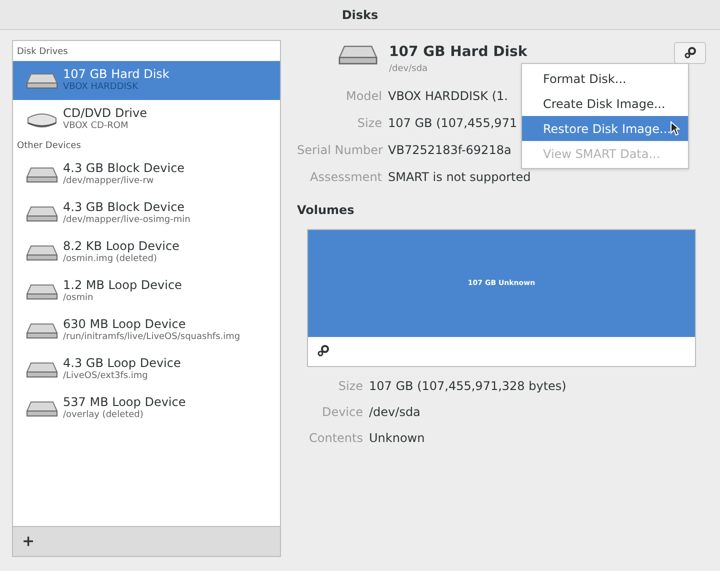  I want to click on device-detail: /overlay (deleted), so click(103, 416).